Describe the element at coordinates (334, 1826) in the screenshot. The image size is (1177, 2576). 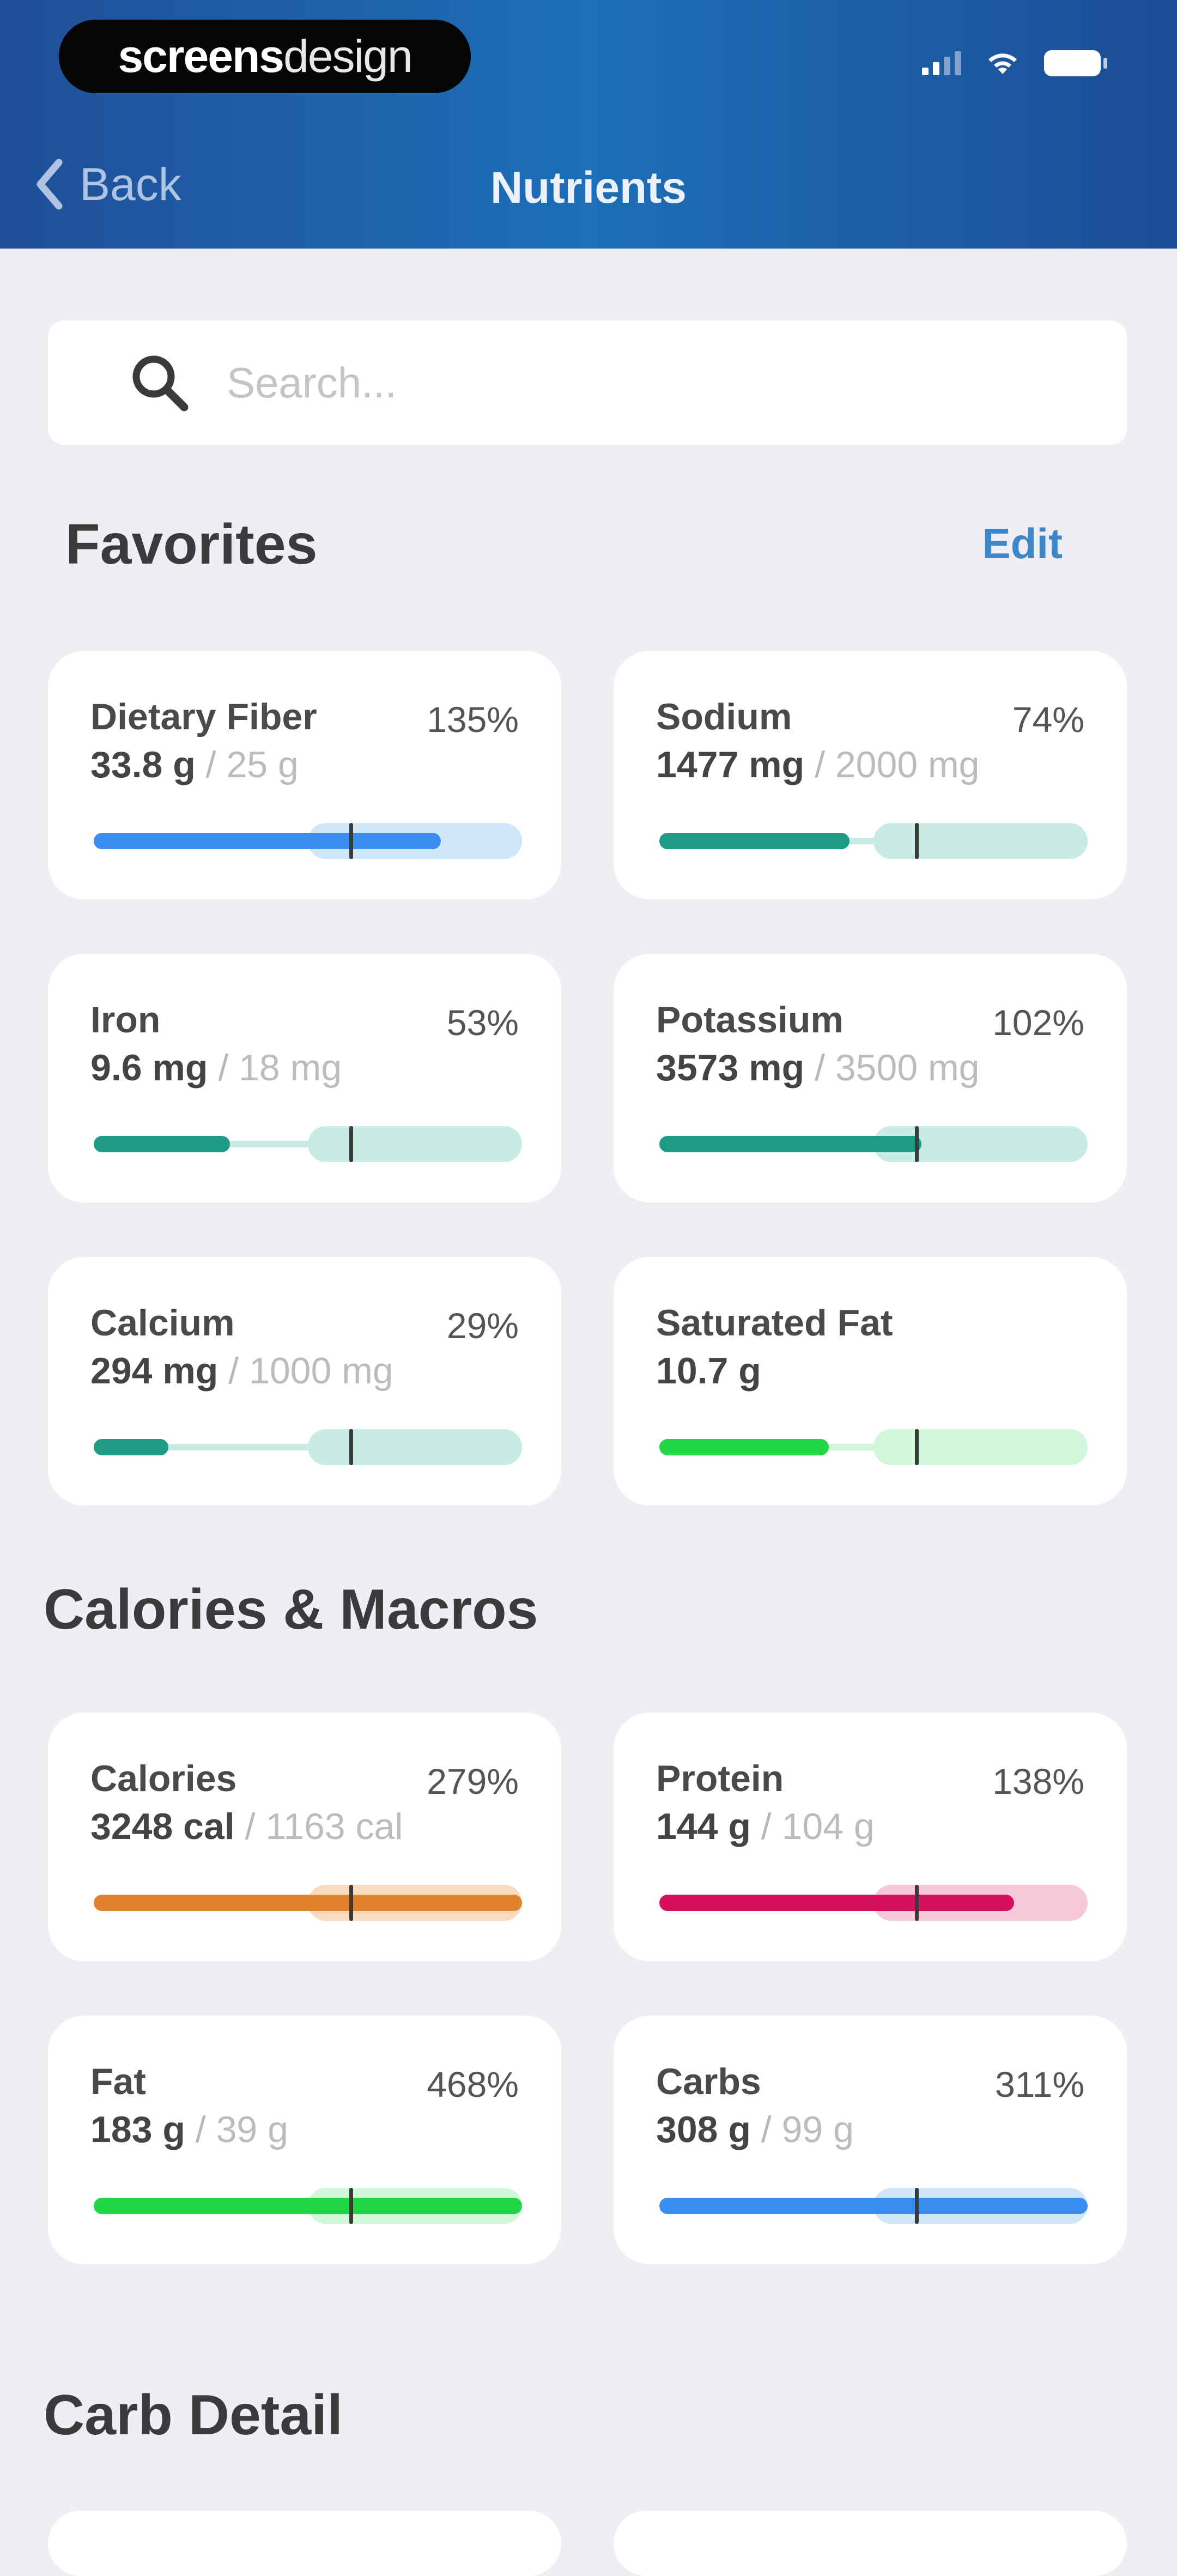
I see `nutrient-target: 1163 cal` at that location.